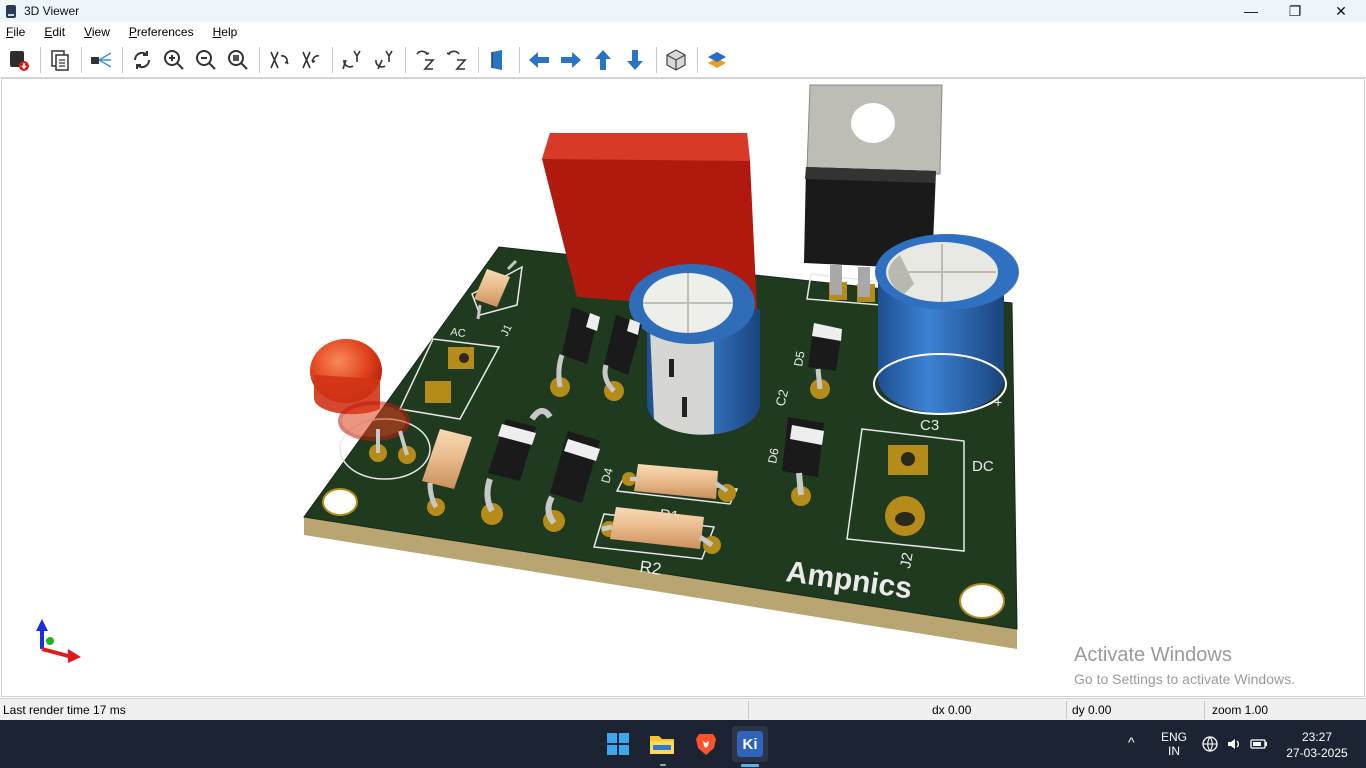  I want to click on battery-button, so click(1259, 745).